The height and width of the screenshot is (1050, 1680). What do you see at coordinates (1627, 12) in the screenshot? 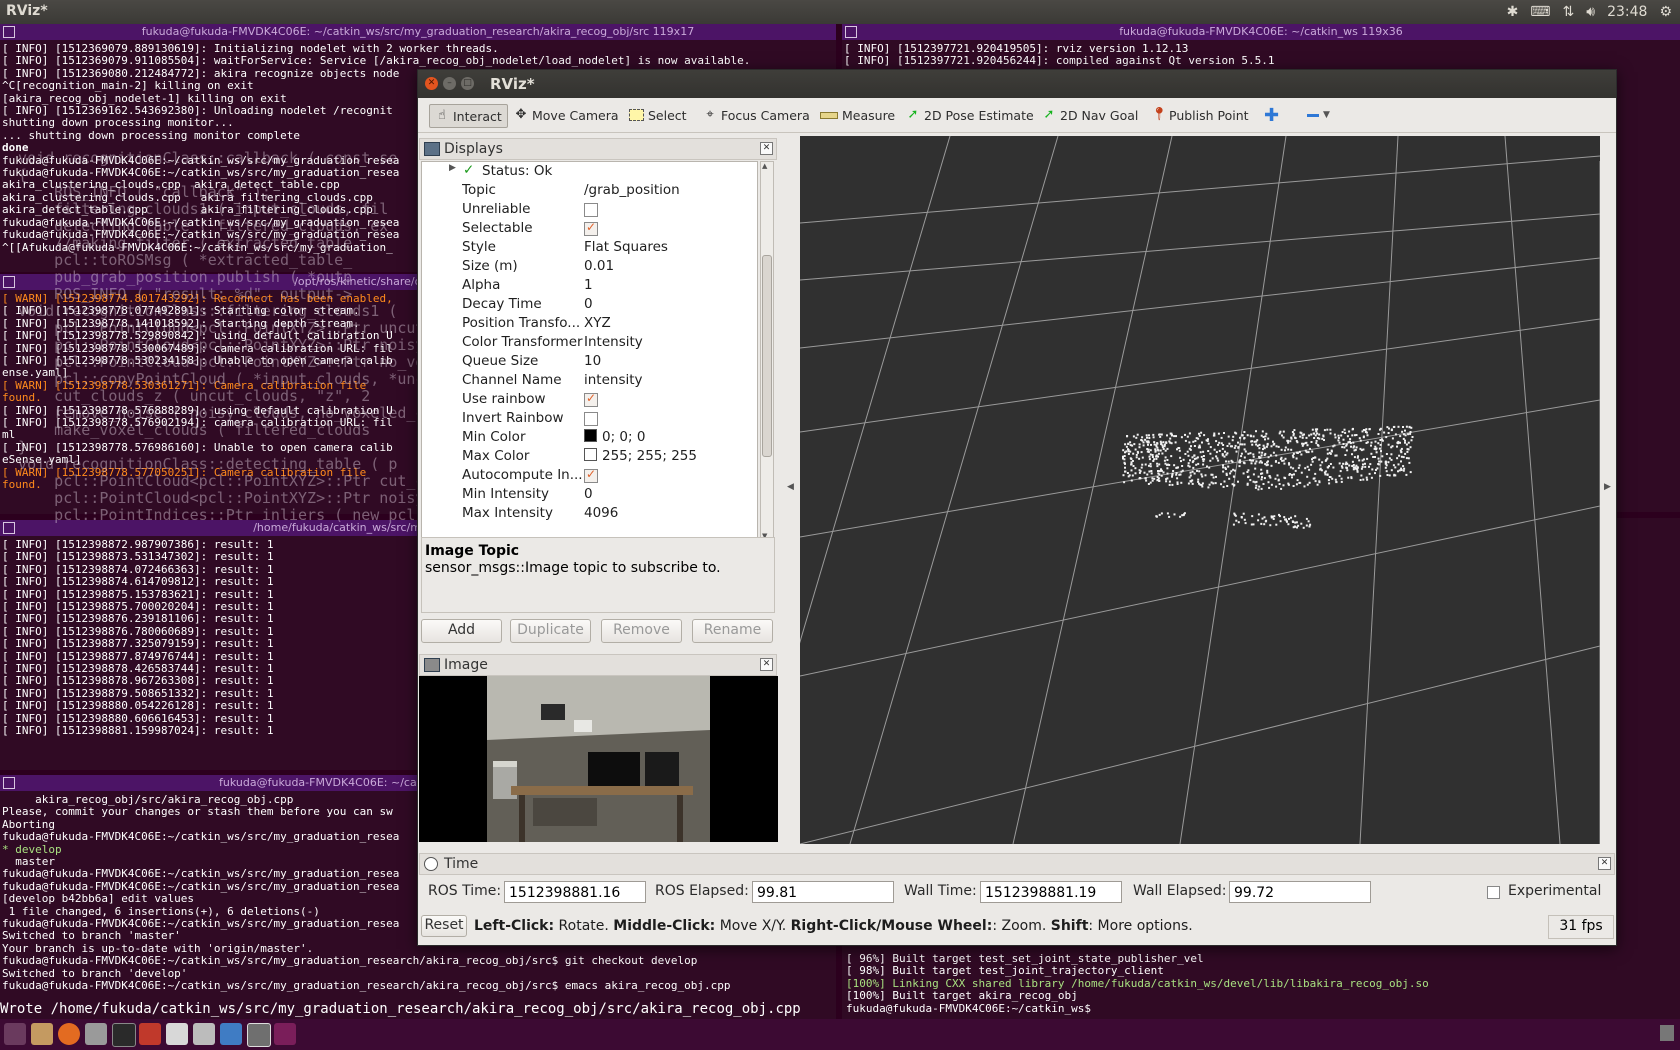
I see `clock: 23:48` at bounding box center [1627, 12].